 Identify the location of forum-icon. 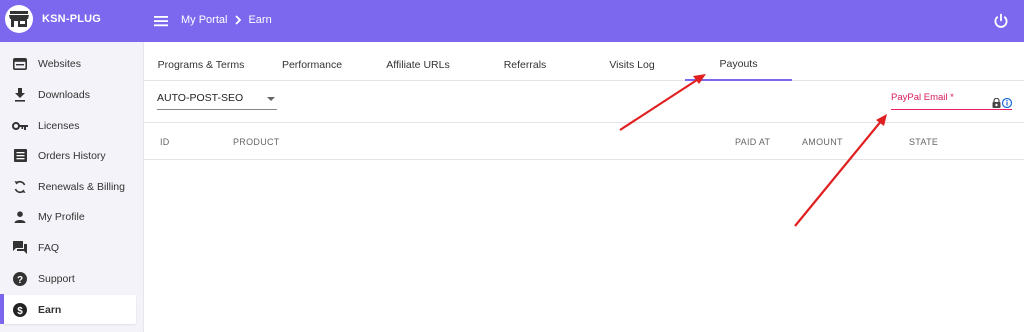
(20, 247).